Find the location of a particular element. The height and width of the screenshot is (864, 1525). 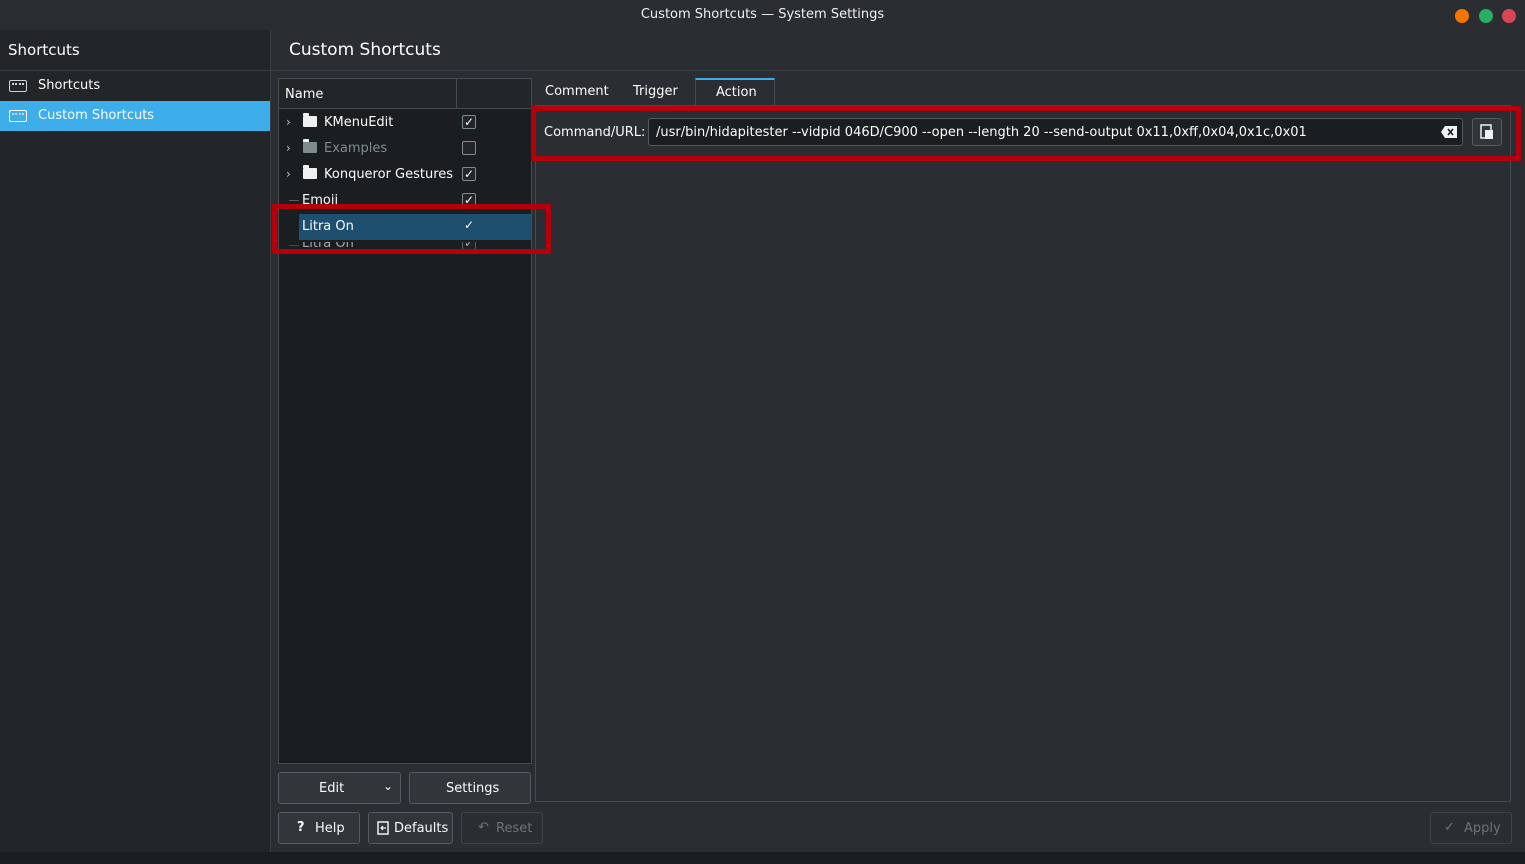

apply-button: ✓ Apply is located at coordinates (1471, 828).